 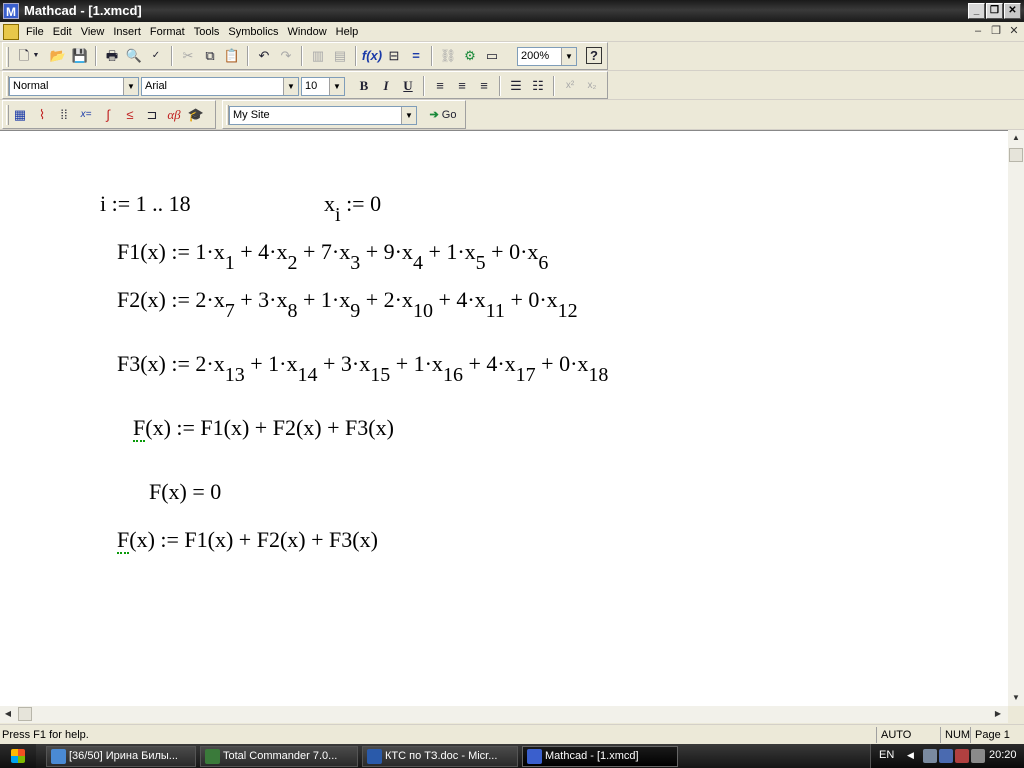 What do you see at coordinates (408, 86) in the screenshot?
I see `underline-button: U` at bounding box center [408, 86].